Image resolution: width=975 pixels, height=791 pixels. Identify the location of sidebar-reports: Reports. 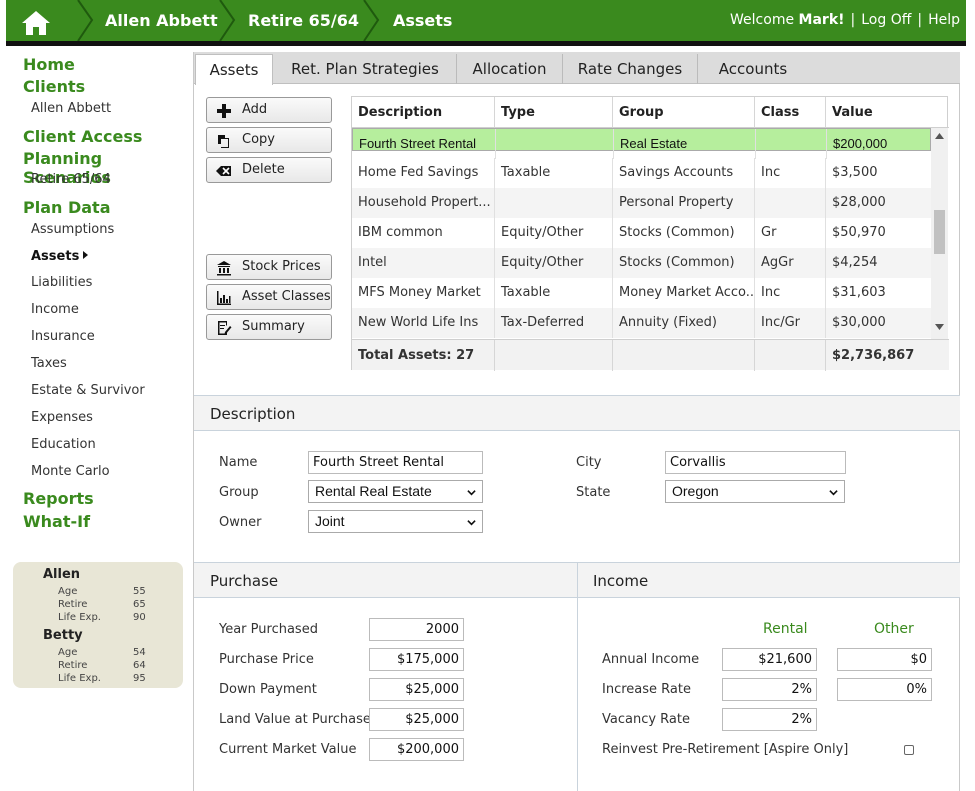
(58, 498).